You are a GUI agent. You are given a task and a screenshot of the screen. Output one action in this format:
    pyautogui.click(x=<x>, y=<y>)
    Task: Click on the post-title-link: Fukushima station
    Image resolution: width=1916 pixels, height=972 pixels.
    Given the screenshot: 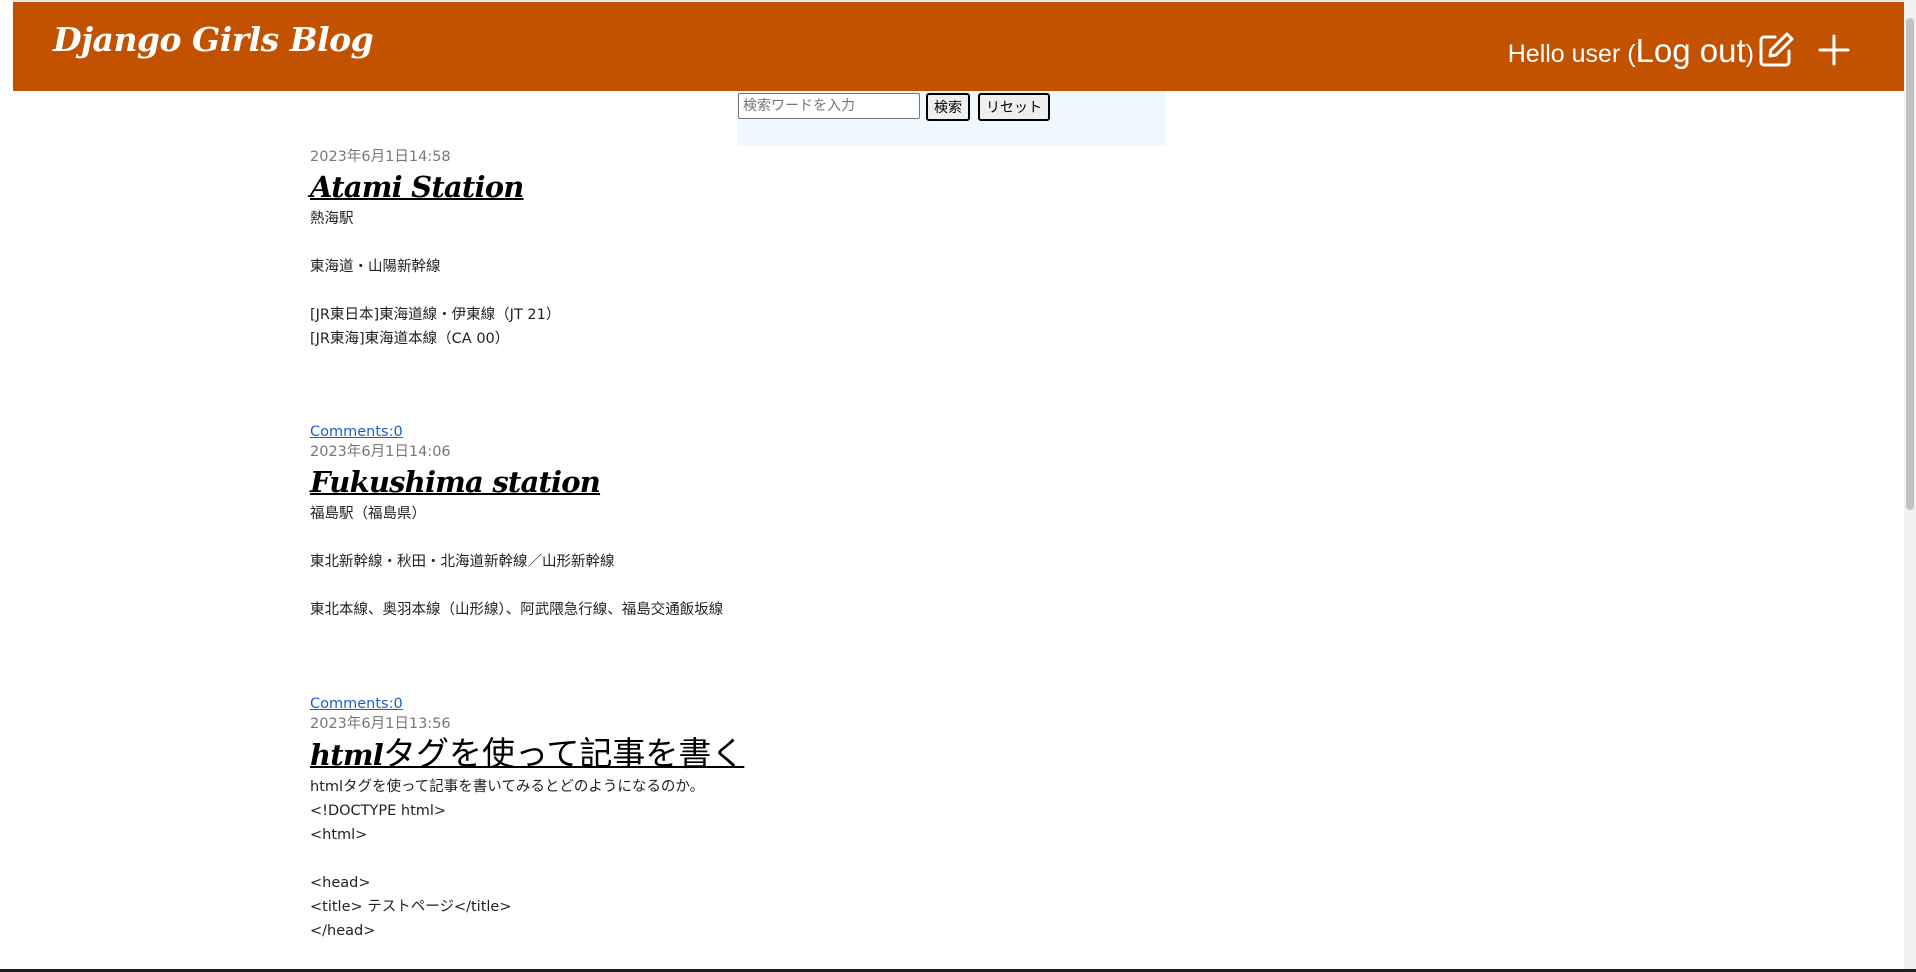 What is the action you would take?
    pyautogui.click(x=455, y=482)
    